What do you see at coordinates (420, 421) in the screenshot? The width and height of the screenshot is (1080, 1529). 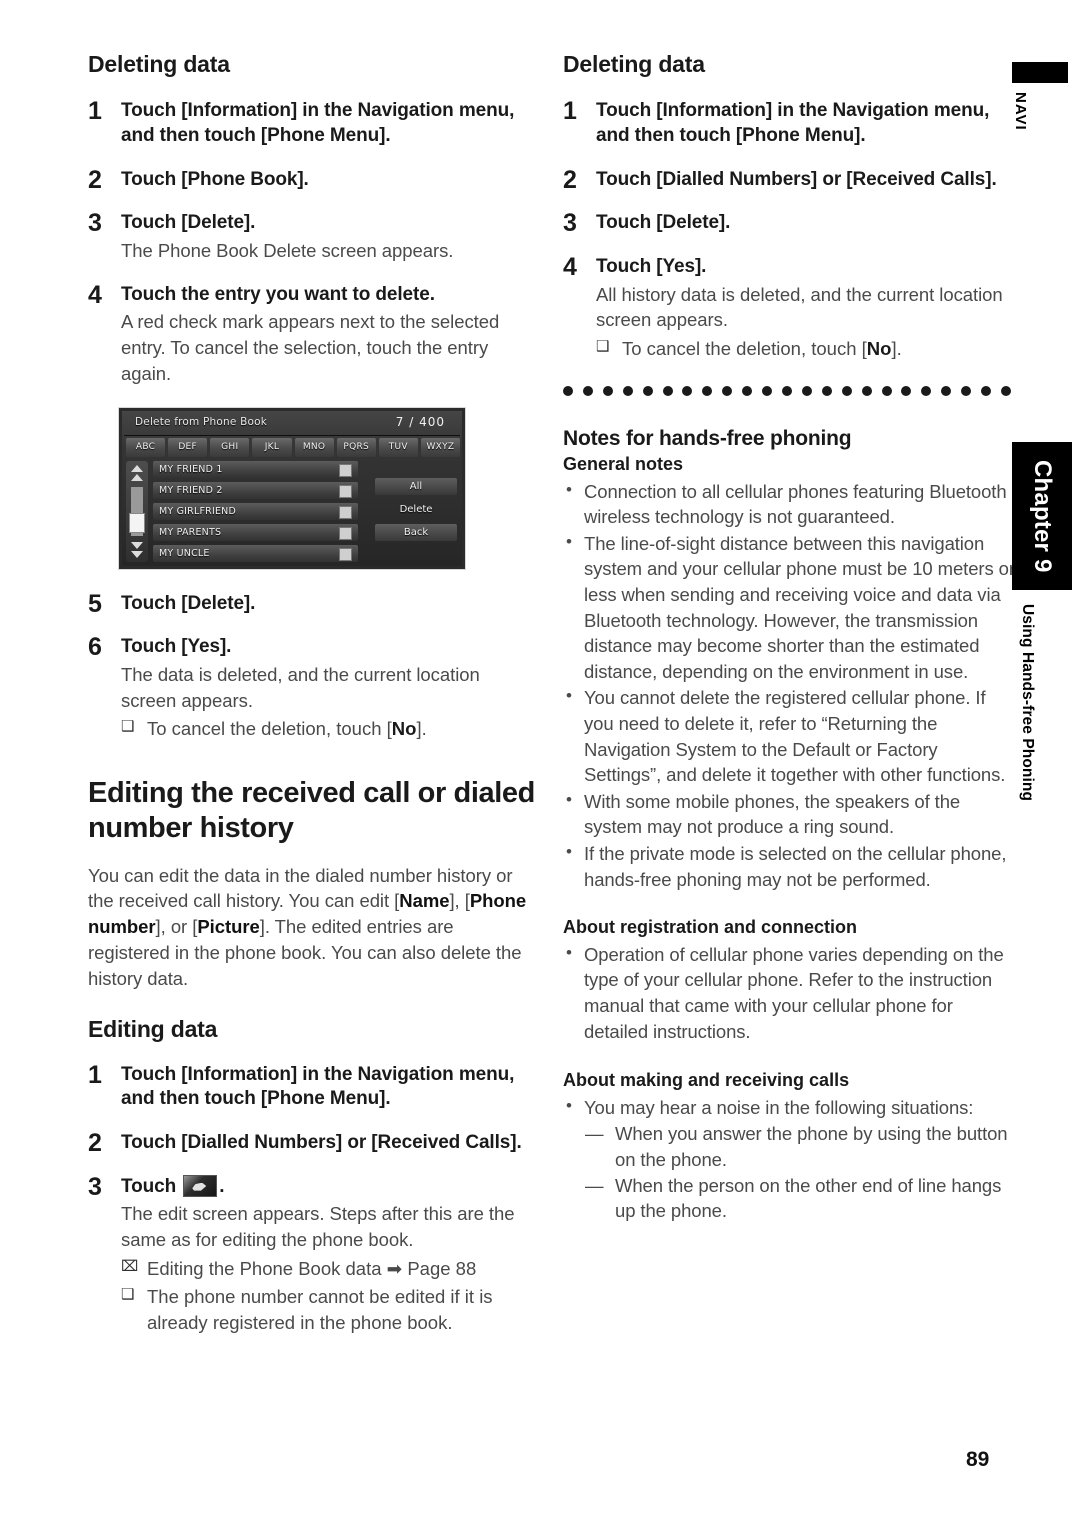 I see `screen-entry-counter: 7 / 400` at bounding box center [420, 421].